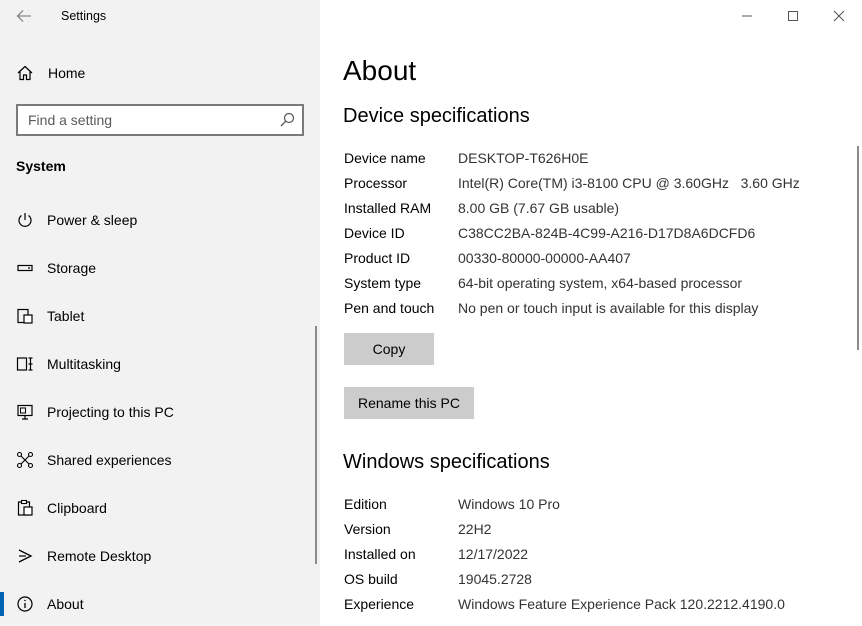 Image resolution: width=862 pixels, height=626 pixels. What do you see at coordinates (495, 579) in the screenshot?
I see `spec-value-os-build: 19045.2728` at bounding box center [495, 579].